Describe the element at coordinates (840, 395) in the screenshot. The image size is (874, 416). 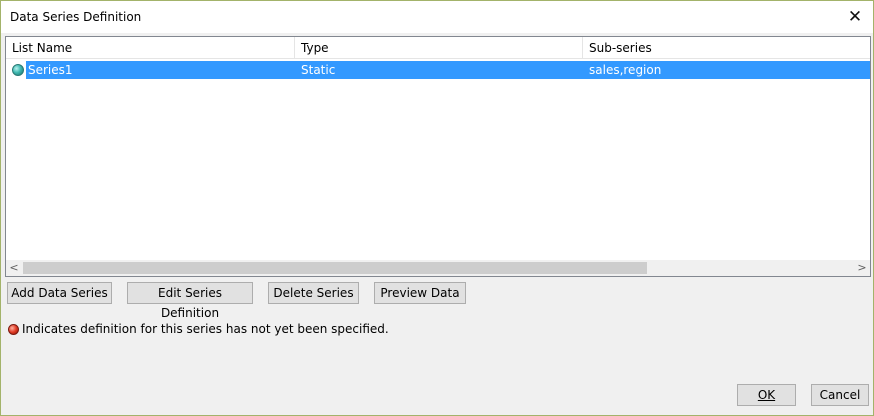
I see `cancel-button: Cancel` at that location.